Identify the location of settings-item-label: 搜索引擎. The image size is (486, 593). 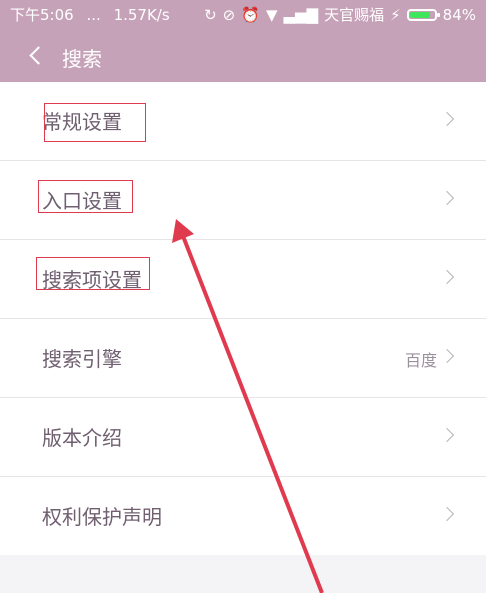
(82, 359).